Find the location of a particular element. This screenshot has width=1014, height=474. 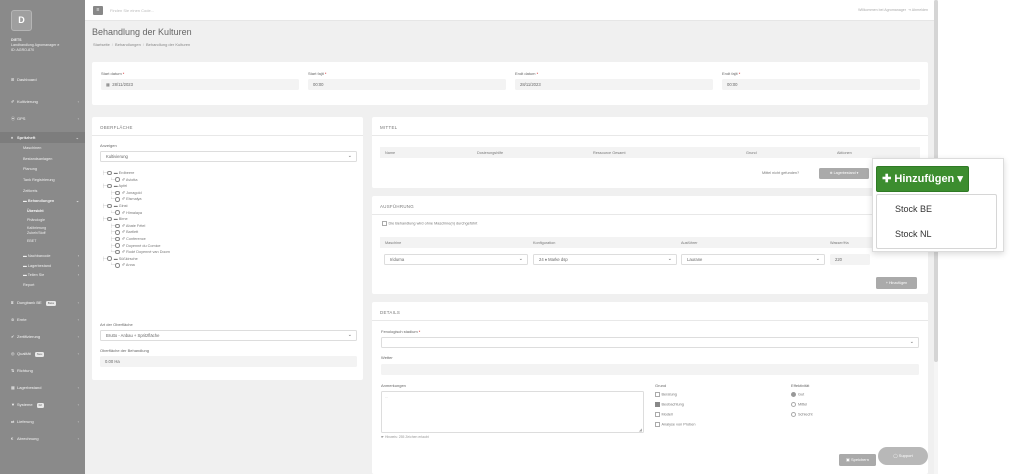

tree-node: └─ ✐ Elsmalya is located at coordinates (136, 199).